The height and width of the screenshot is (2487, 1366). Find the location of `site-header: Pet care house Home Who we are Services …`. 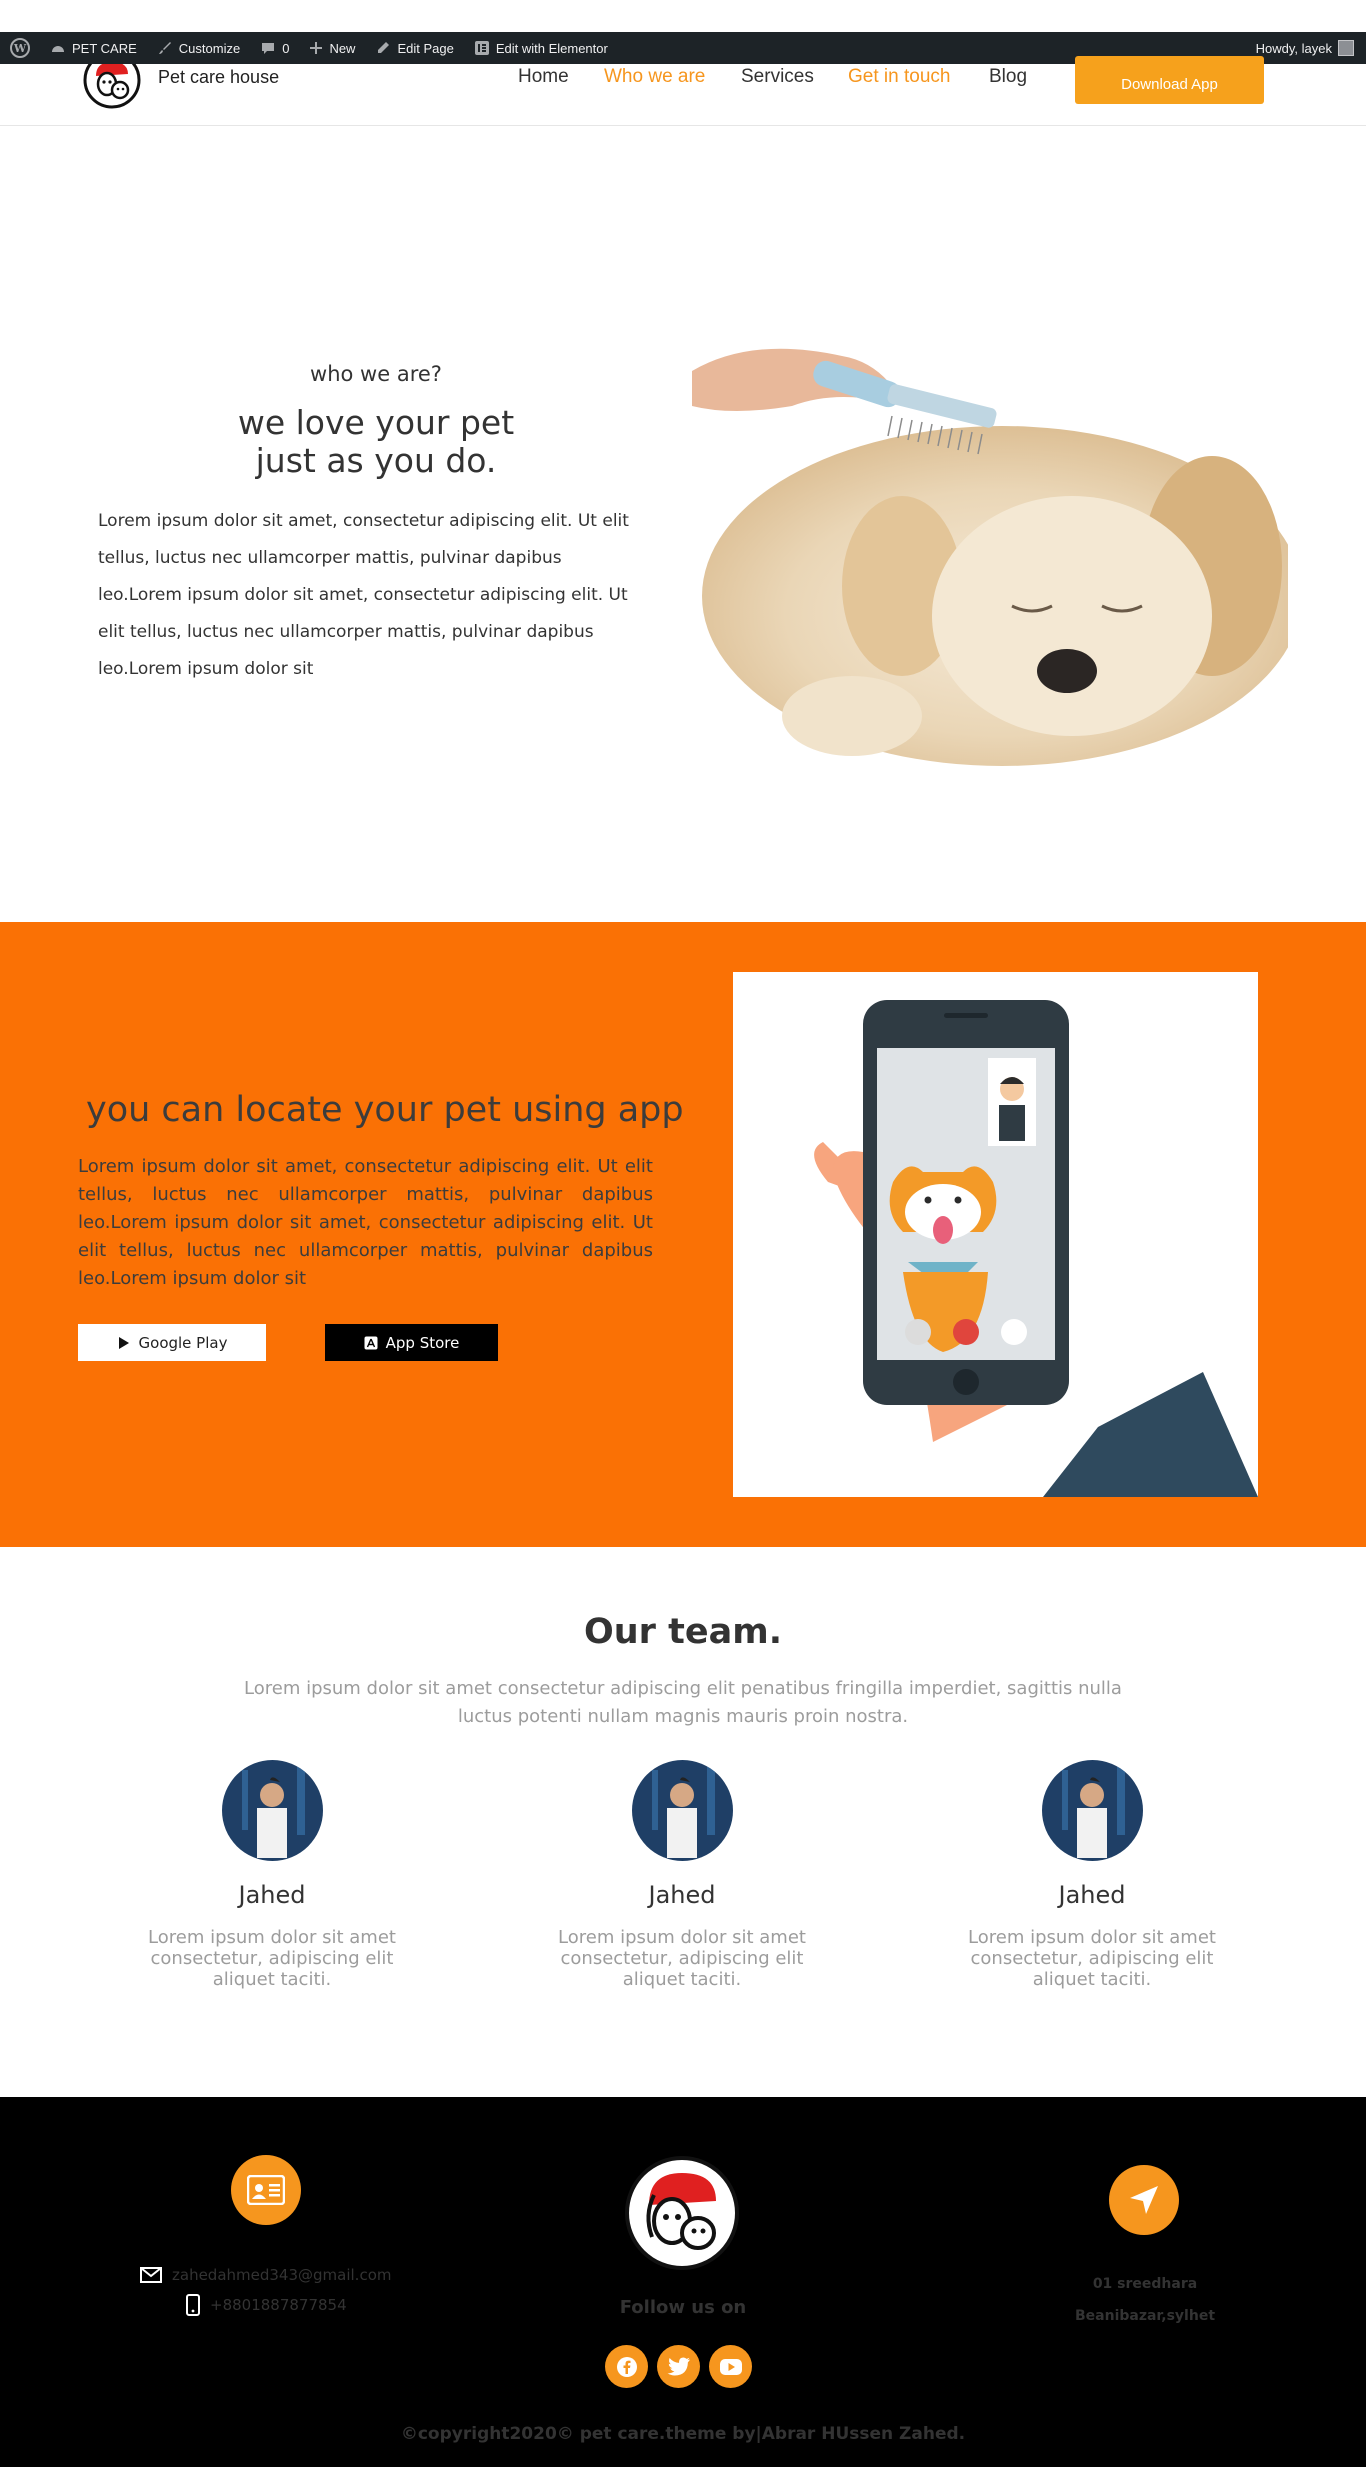

site-header: Pet care house Home Who we are Services … is located at coordinates (683, 91).